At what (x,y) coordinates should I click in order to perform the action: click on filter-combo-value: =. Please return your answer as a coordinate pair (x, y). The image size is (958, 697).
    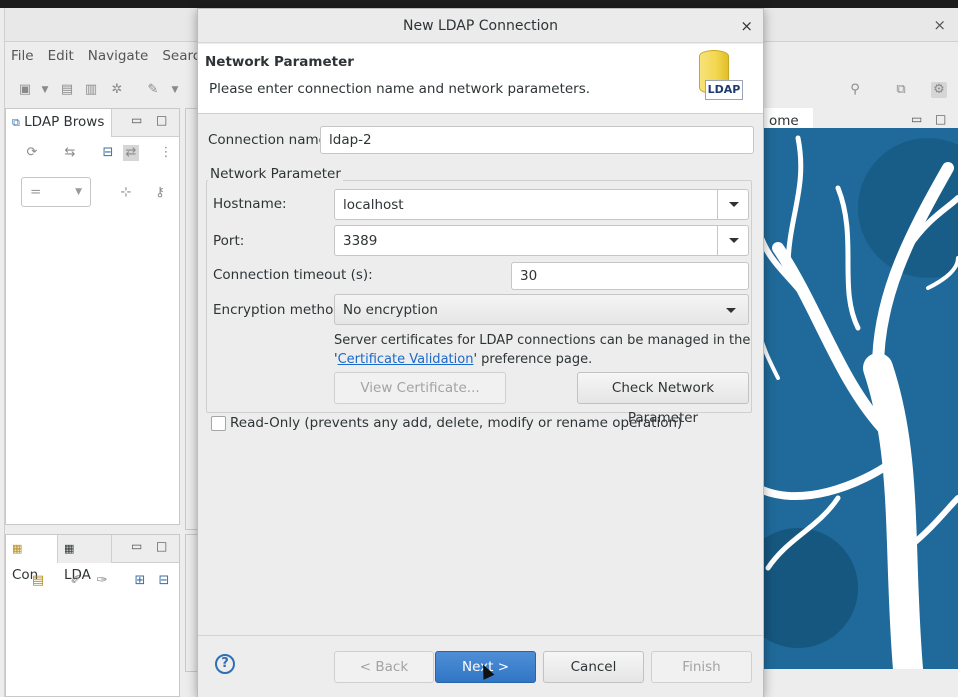
    Looking at the image, I should click on (36, 192).